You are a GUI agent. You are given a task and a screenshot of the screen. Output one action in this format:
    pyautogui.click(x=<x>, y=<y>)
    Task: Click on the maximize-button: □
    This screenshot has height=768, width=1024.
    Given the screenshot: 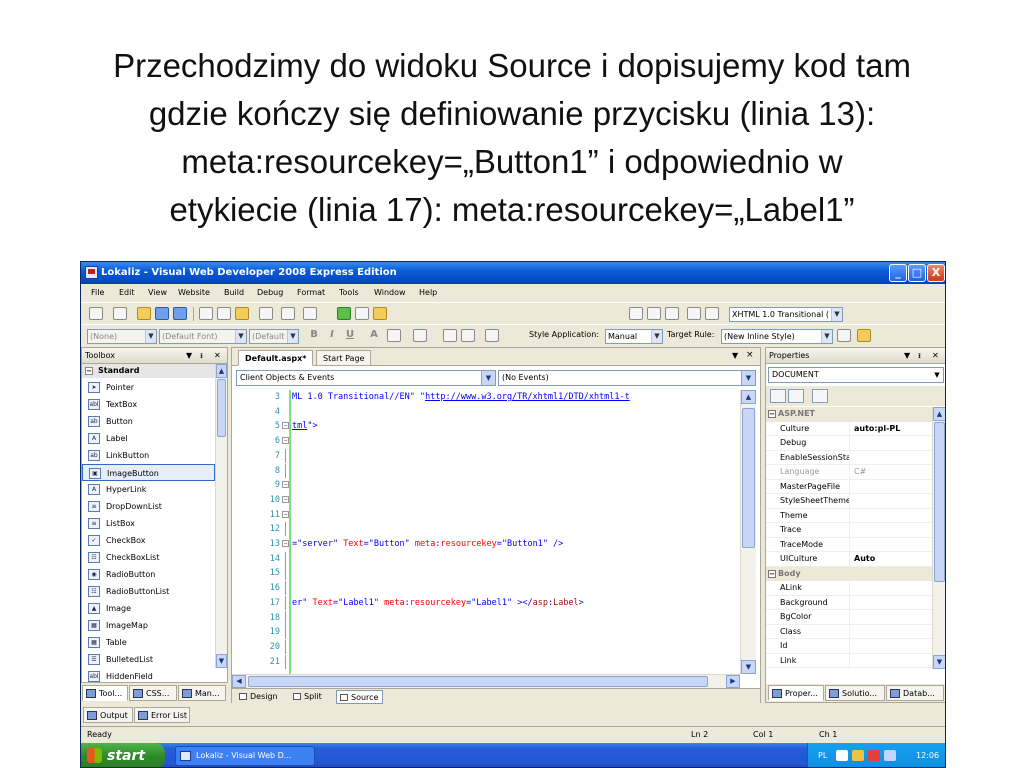 What is the action you would take?
    pyautogui.click(x=917, y=273)
    